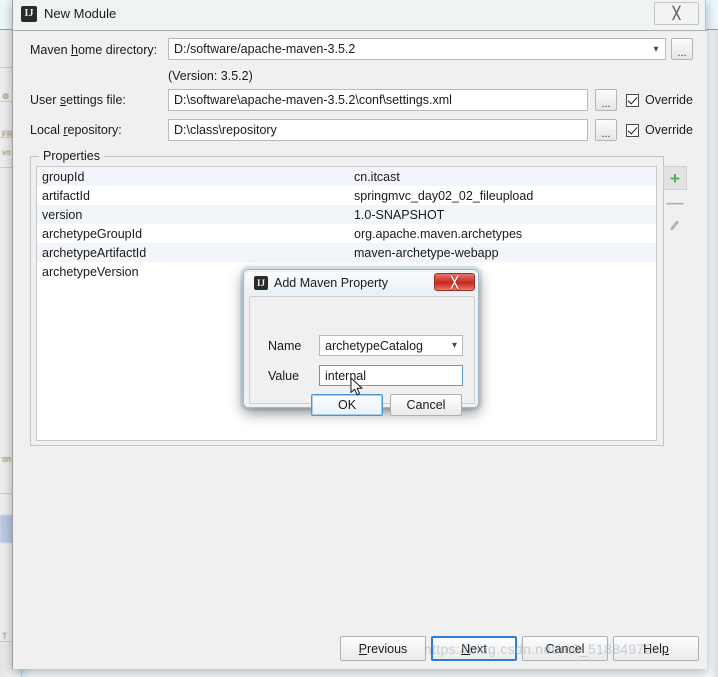 The width and height of the screenshot is (718, 677). Describe the element at coordinates (210, 76) in the screenshot. I see `maven-version-note: (Version: 3.5.2)` at that location.